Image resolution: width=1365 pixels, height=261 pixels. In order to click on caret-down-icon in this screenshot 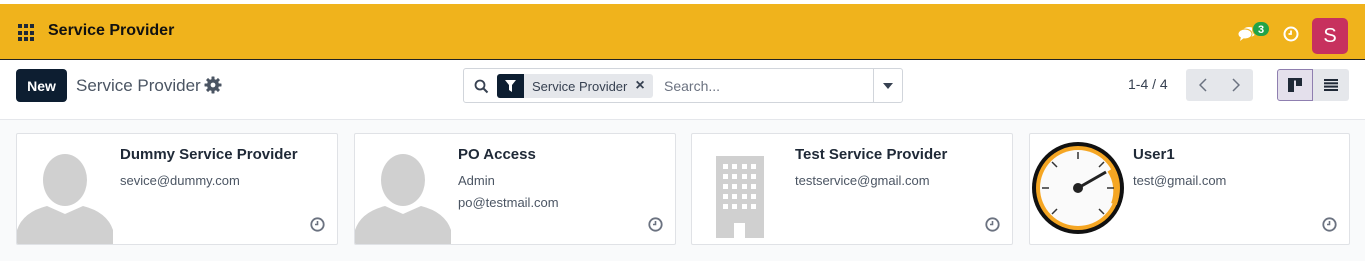, I will do `click(888, 85)`.